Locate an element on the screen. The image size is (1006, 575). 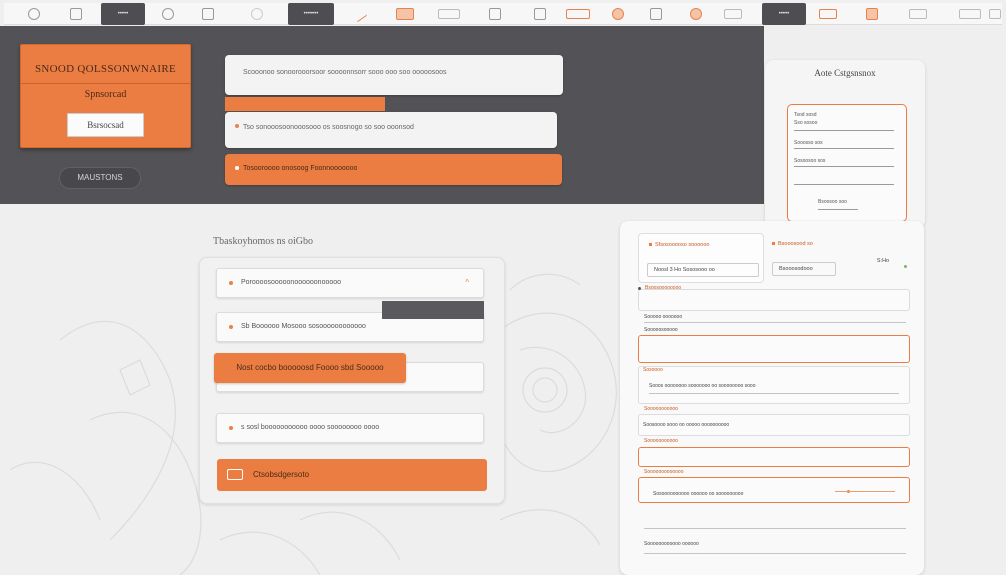
question-row-1-text: Poroooosooooonoooooonooooo is located at coordinates (291, 282).